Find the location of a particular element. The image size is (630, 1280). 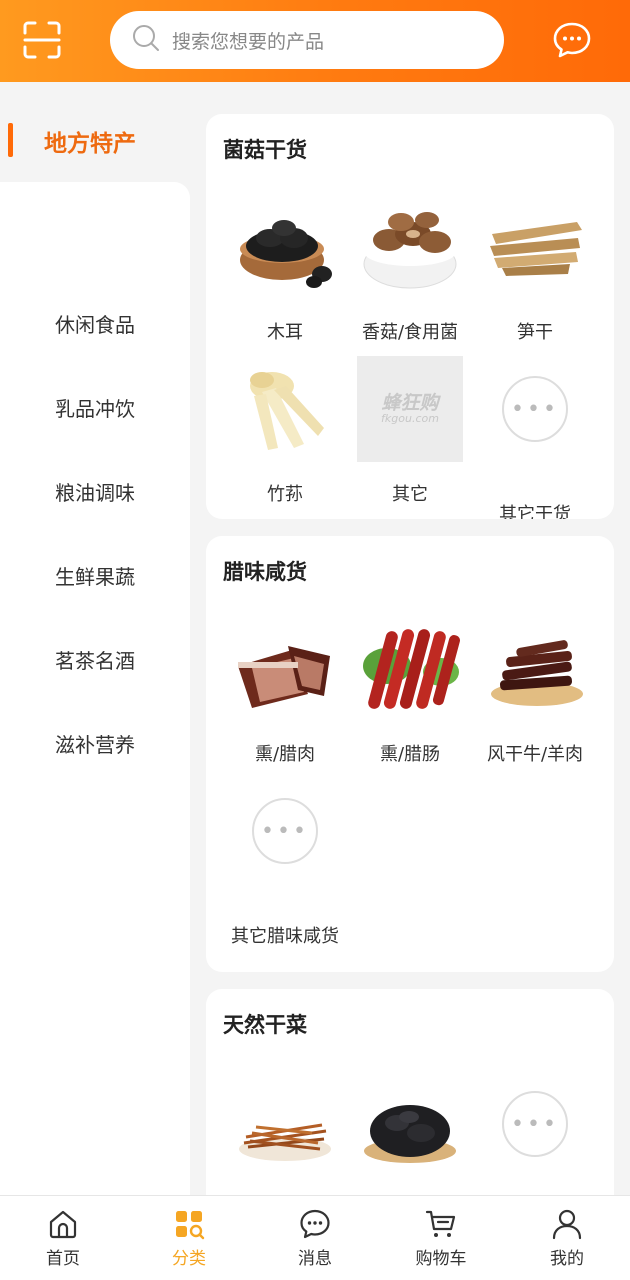

product-name: 其它干货 is located at coordinates (535, 511).